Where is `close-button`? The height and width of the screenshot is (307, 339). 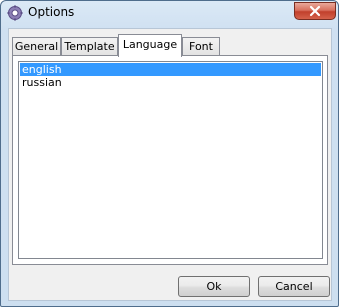
close-button is located at coordinates (315, 11).